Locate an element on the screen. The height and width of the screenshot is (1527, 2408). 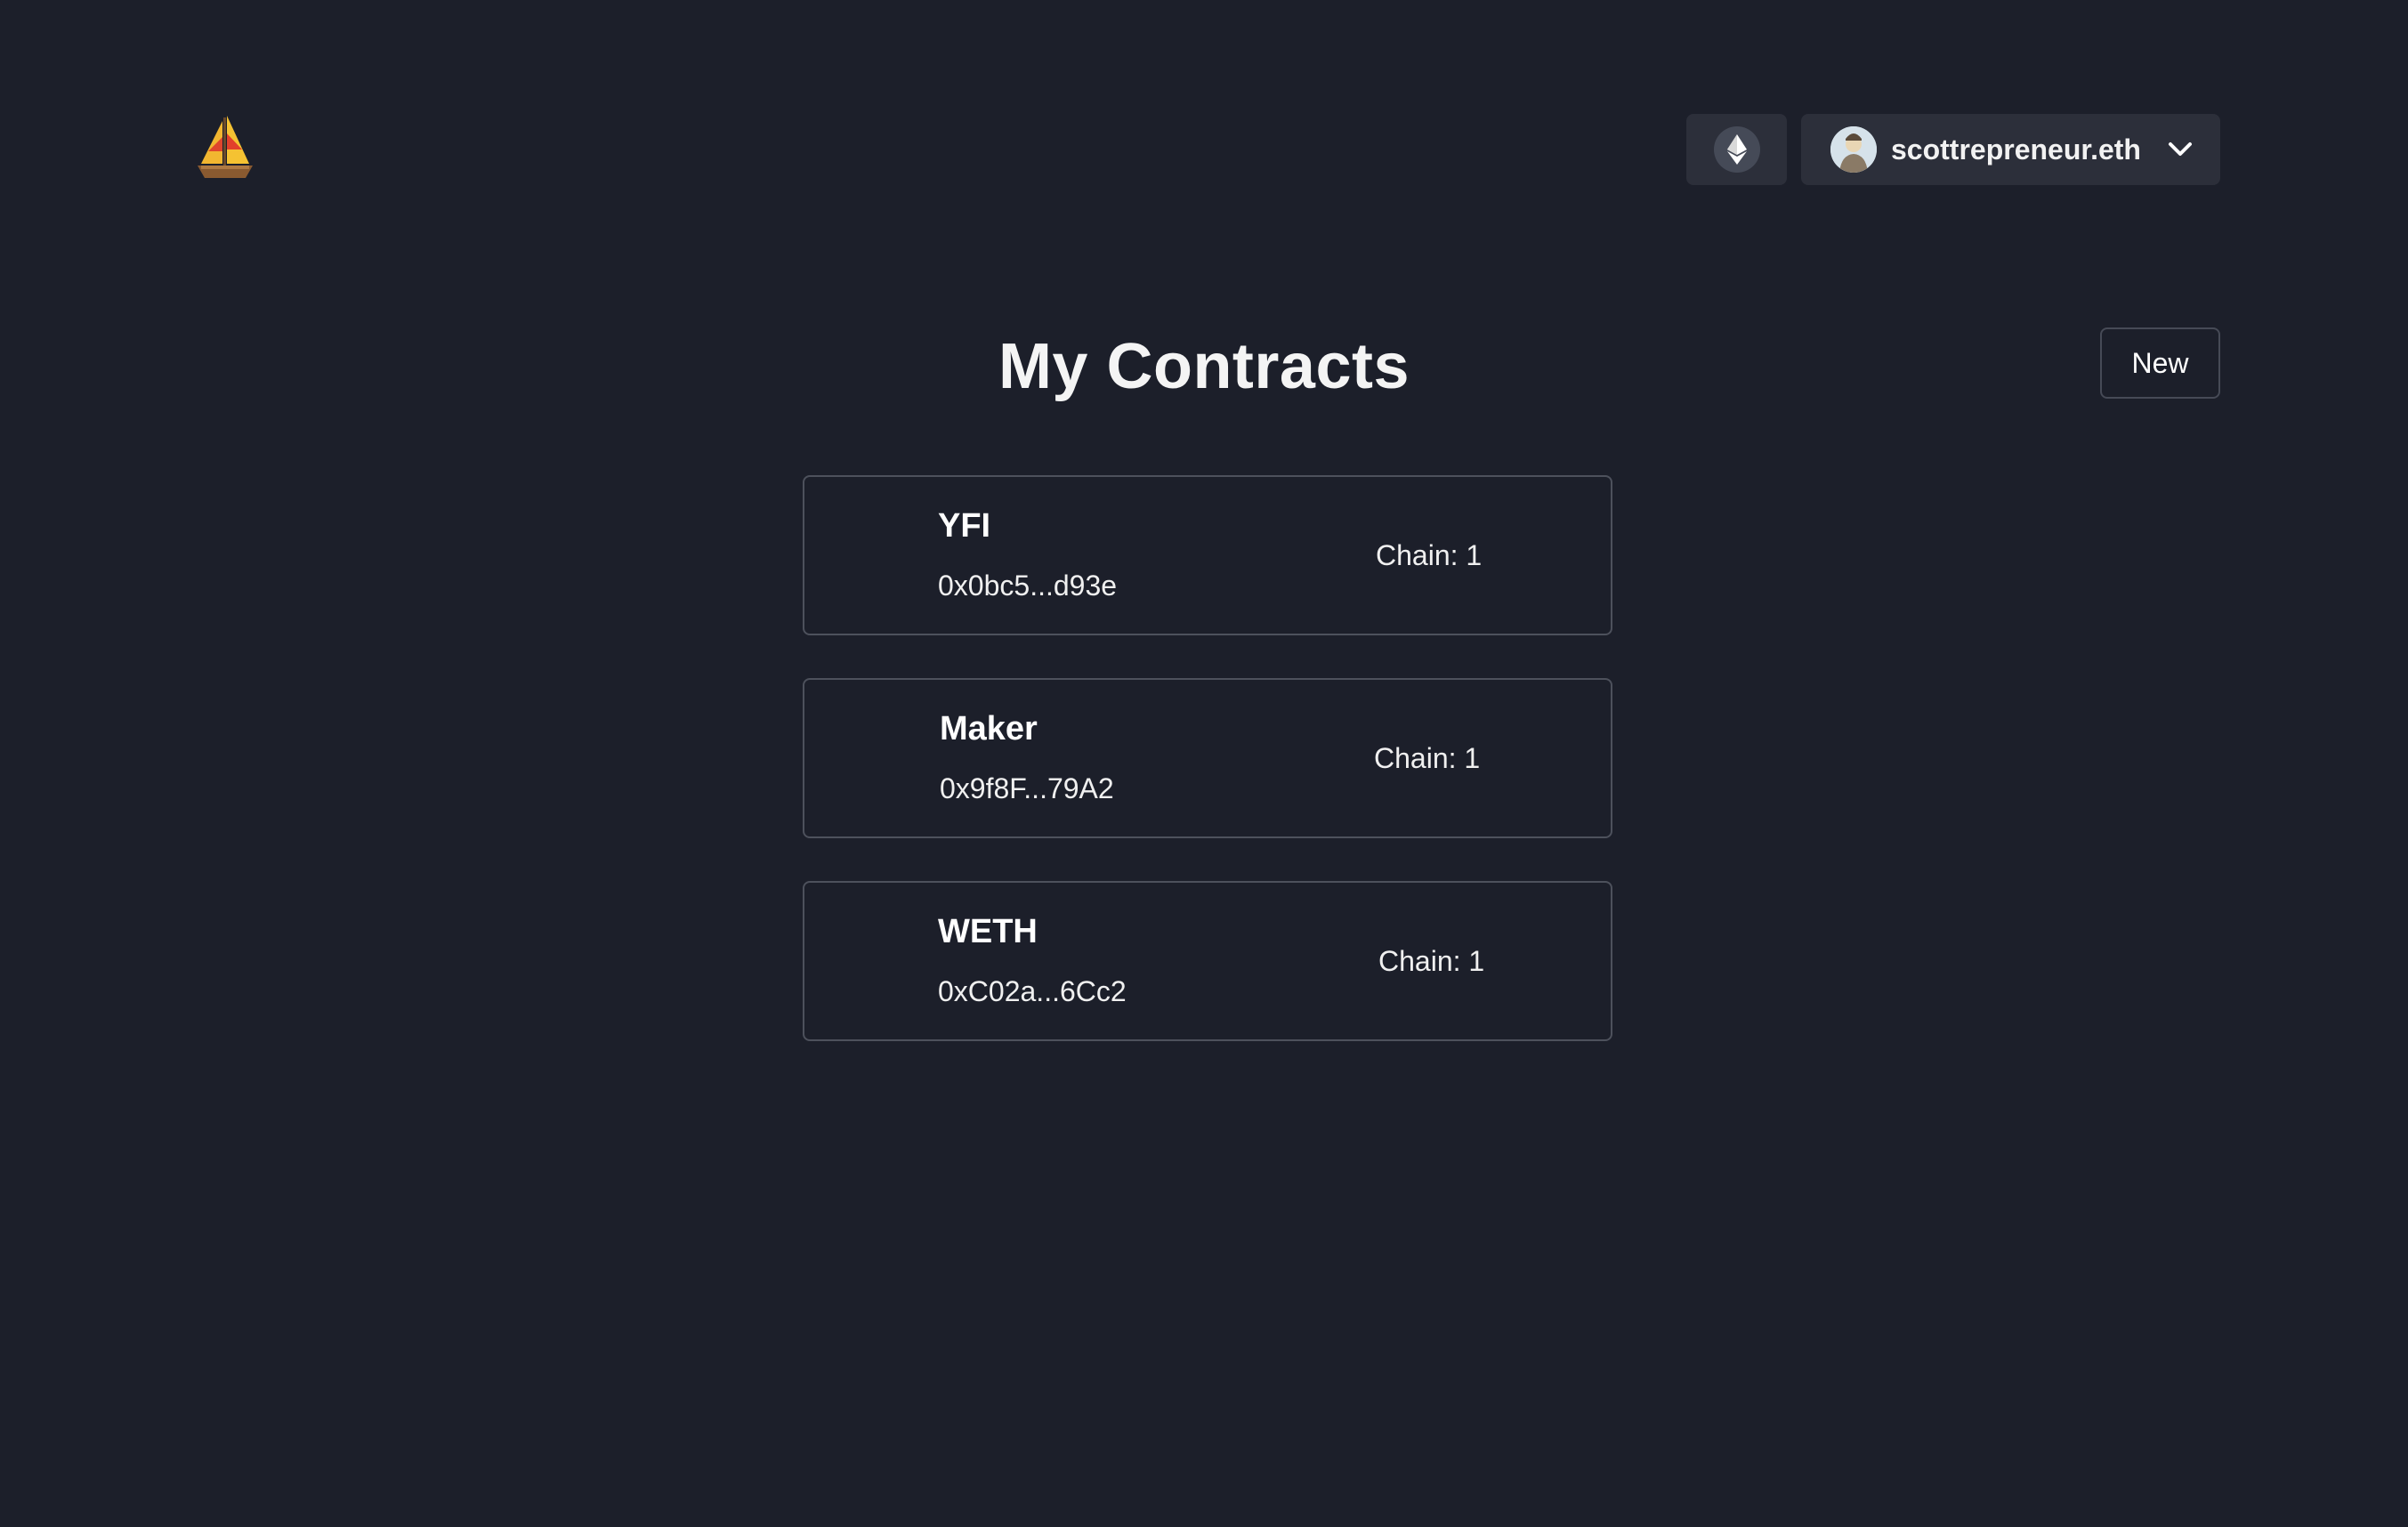
ethereum-icon is located at coordinates (1736, 149).